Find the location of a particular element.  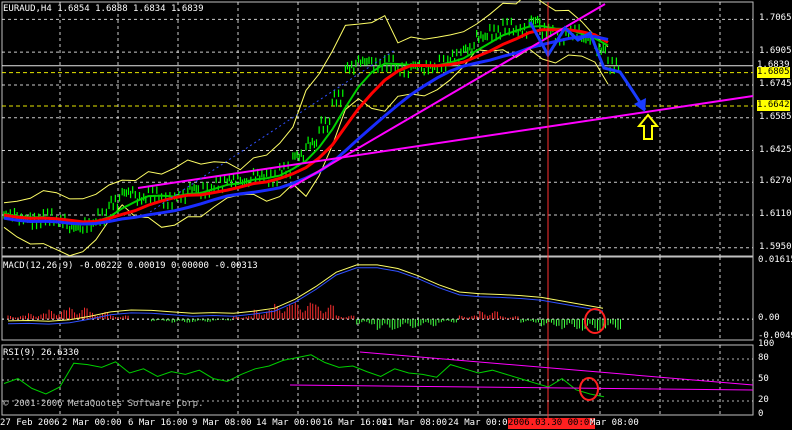

price-tick-label: 1.6745 is located at coordinates (775, 83).